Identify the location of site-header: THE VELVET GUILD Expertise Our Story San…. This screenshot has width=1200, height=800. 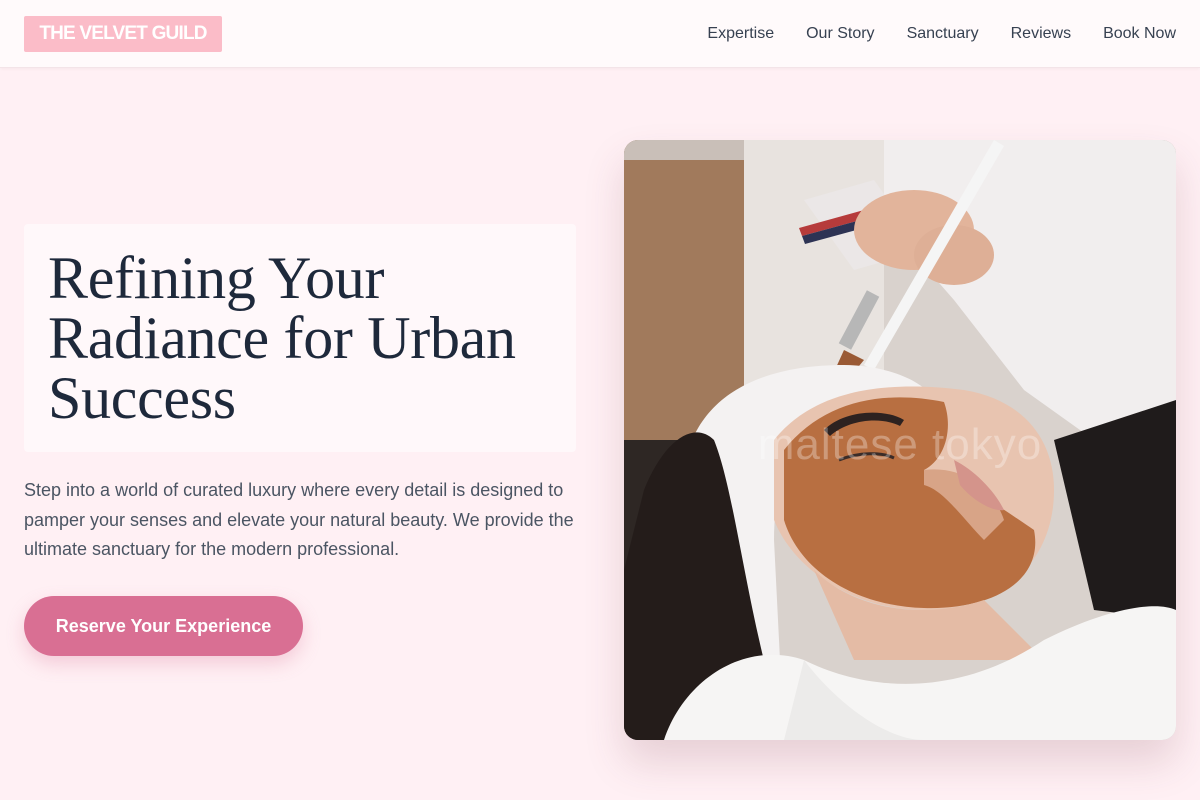
(600, 34).